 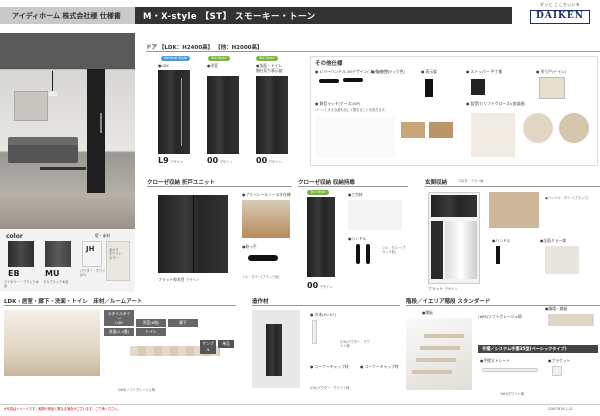 What do you see at coordinates (119, 332) in the screenshot?
I see `floor-tab-wash: 洗面(2.4畳)` at bounding box center [119, 332].